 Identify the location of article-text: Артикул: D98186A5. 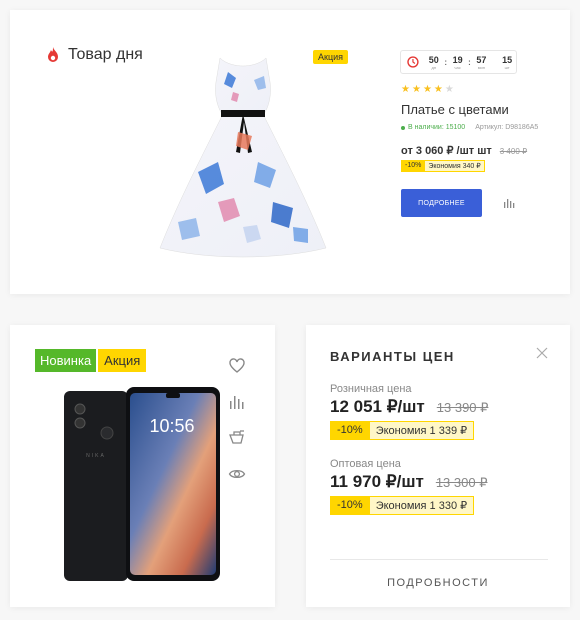
(507, 127).